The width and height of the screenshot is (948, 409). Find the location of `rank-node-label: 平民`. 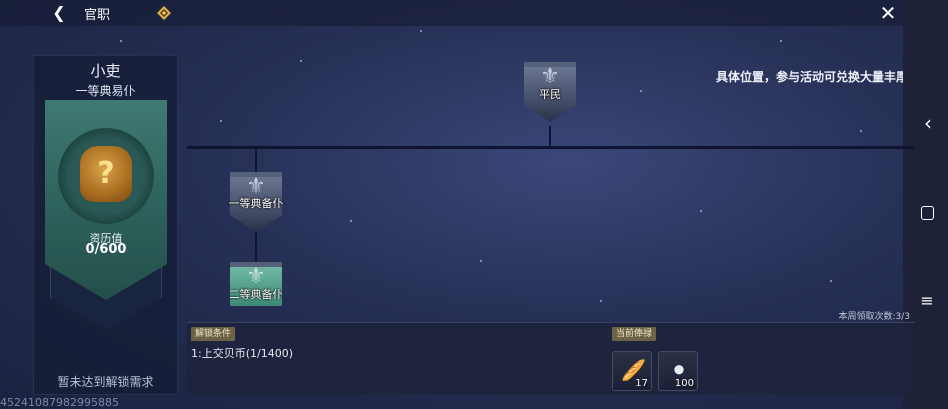

rank-node-label: 平民 is located at coordinates (550, 94).